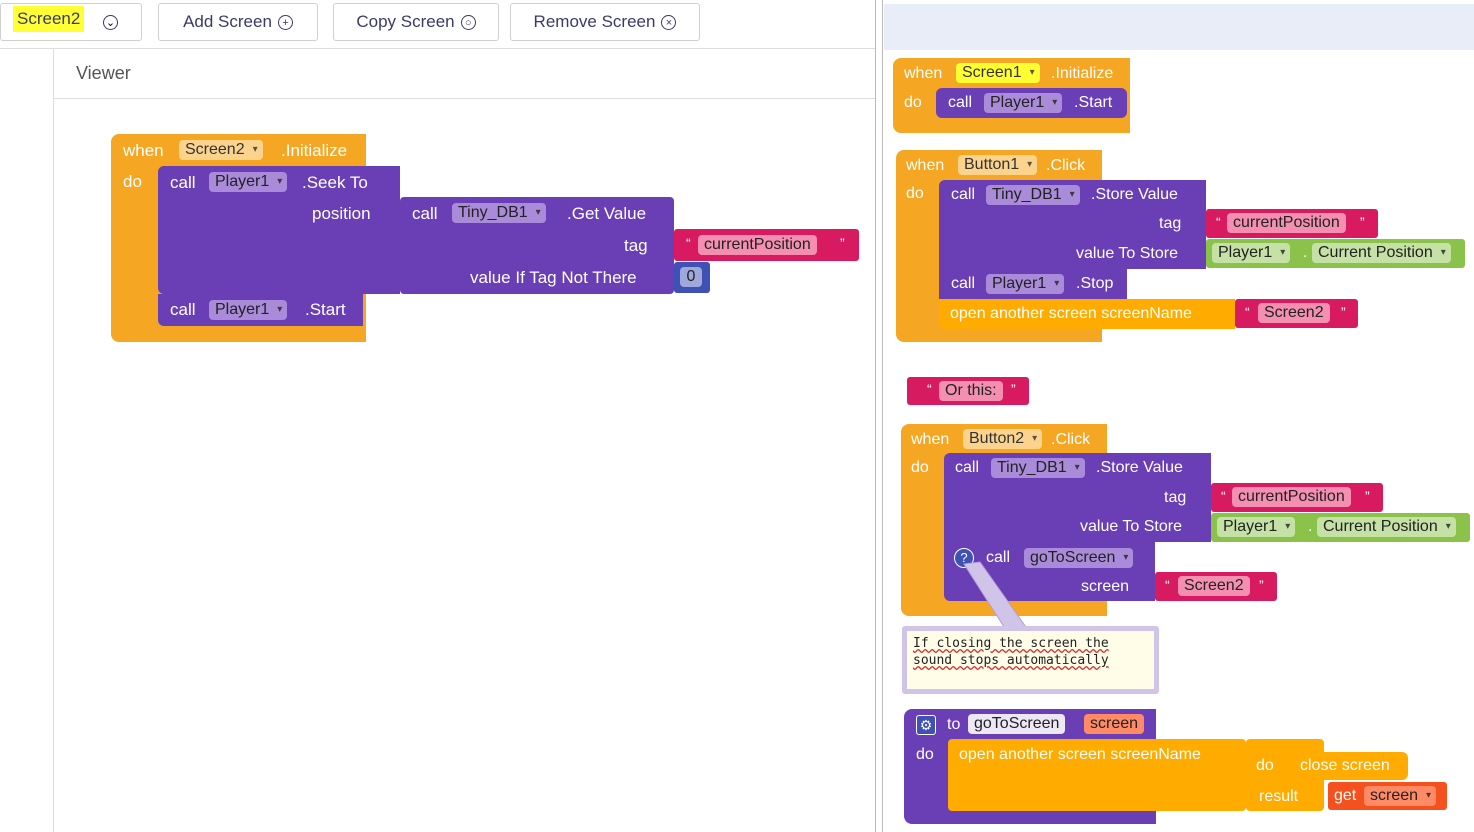 This screenshot has width=1474, height=832. I want to click on copy-icon: ○, so click(468, 22).